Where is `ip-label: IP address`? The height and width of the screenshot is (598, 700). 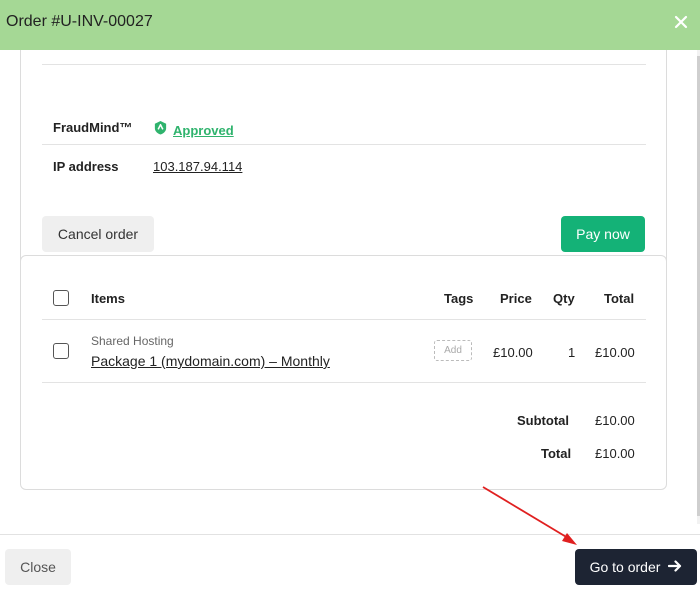 ip-label: IP address is located at coordinates (86, 166).